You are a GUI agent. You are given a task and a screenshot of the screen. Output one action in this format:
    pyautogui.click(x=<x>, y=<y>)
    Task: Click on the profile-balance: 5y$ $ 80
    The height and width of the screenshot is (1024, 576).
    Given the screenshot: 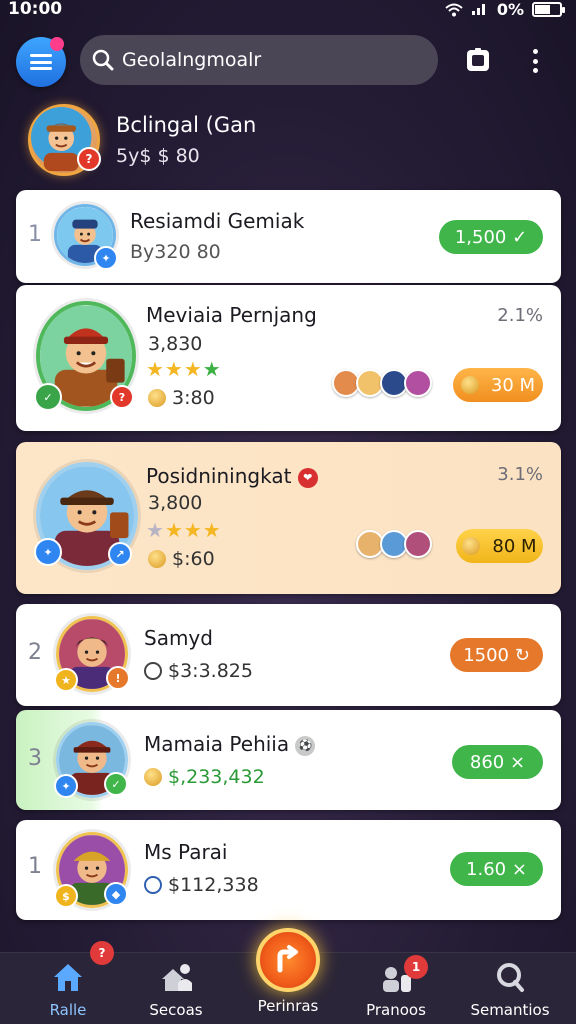 What is the action you would take?
    pyautogui.click(x=158, y=156)
    